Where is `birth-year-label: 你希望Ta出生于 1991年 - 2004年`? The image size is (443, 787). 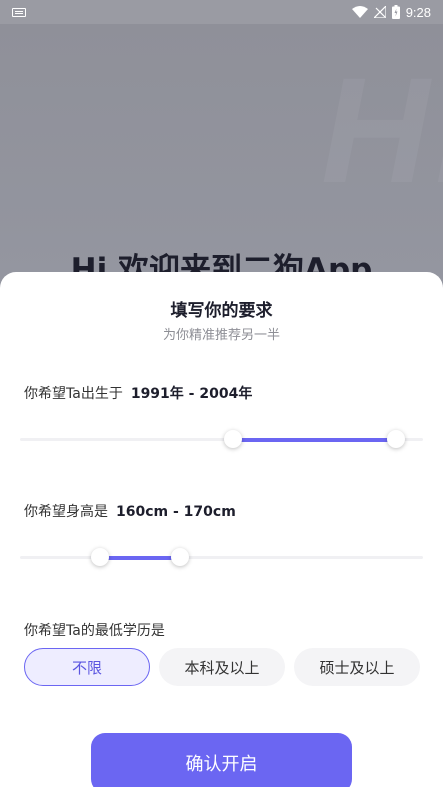 birth-year-label: 你希望Ta出生于 1991年 - 2004年 is located at coordinates (138, 393).